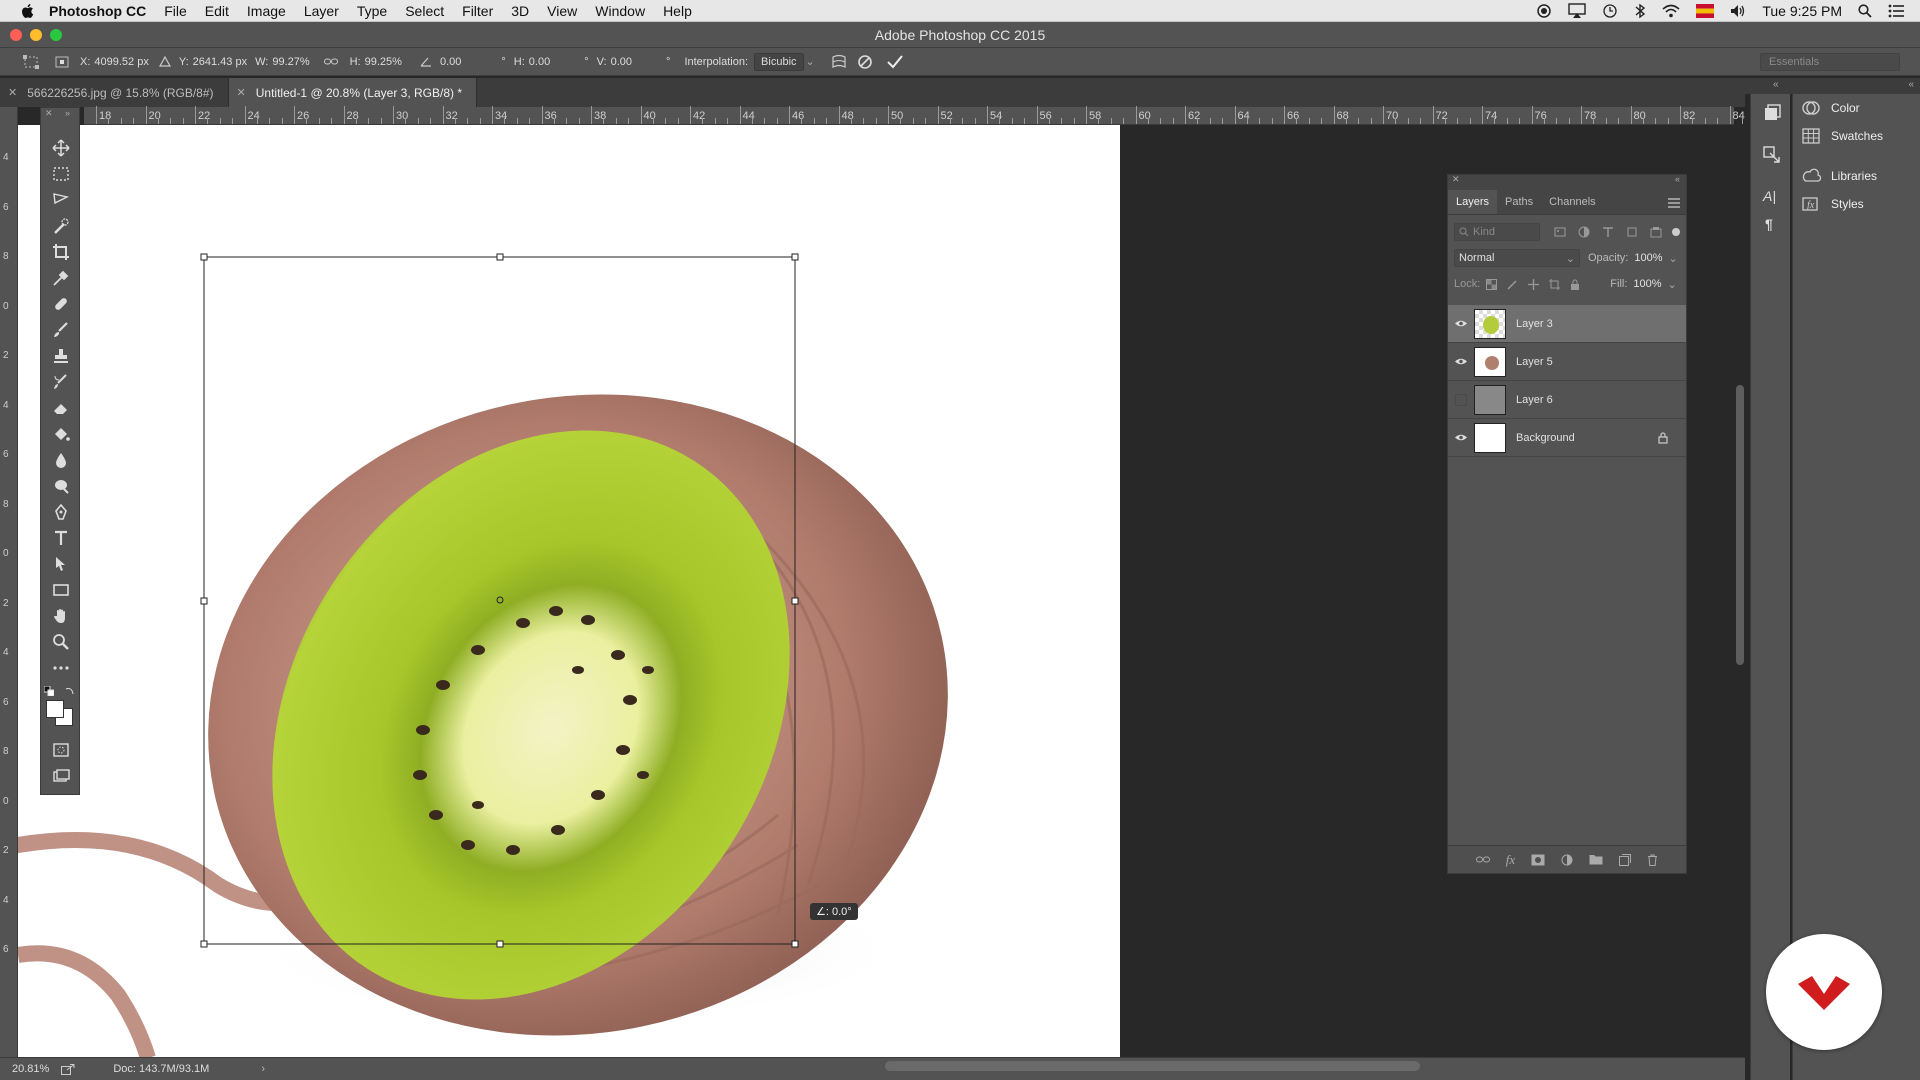 The height and width of the screenshot is (1080, 1920). What do you see at coordinates (61, 148) in the screenshot?
I see `move-tool-icon` at bounding box center [61, 148].